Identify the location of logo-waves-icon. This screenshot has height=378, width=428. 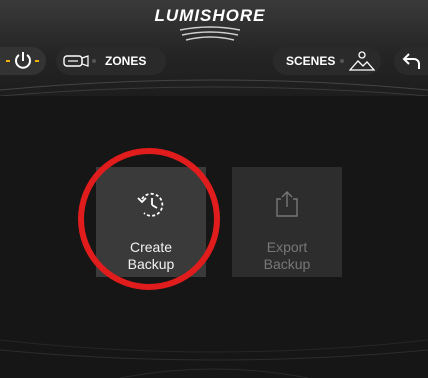
(210, 33).